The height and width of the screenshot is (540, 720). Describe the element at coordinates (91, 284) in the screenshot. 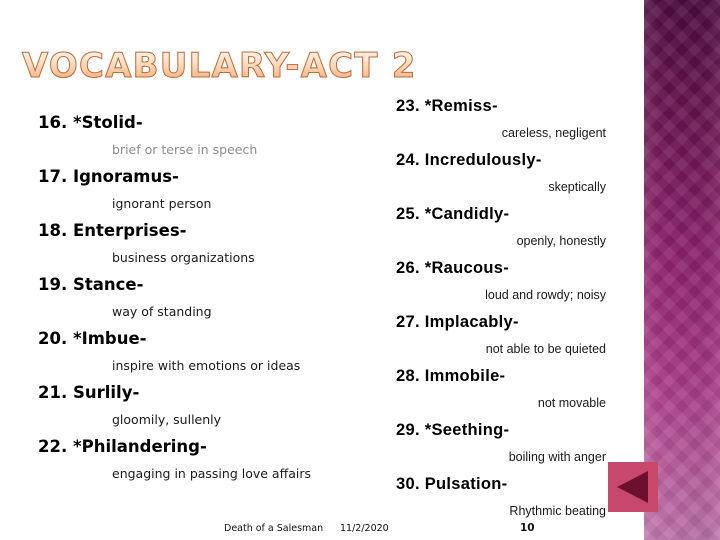

I see `vocabulary-term: 19. Stance-` at that location.